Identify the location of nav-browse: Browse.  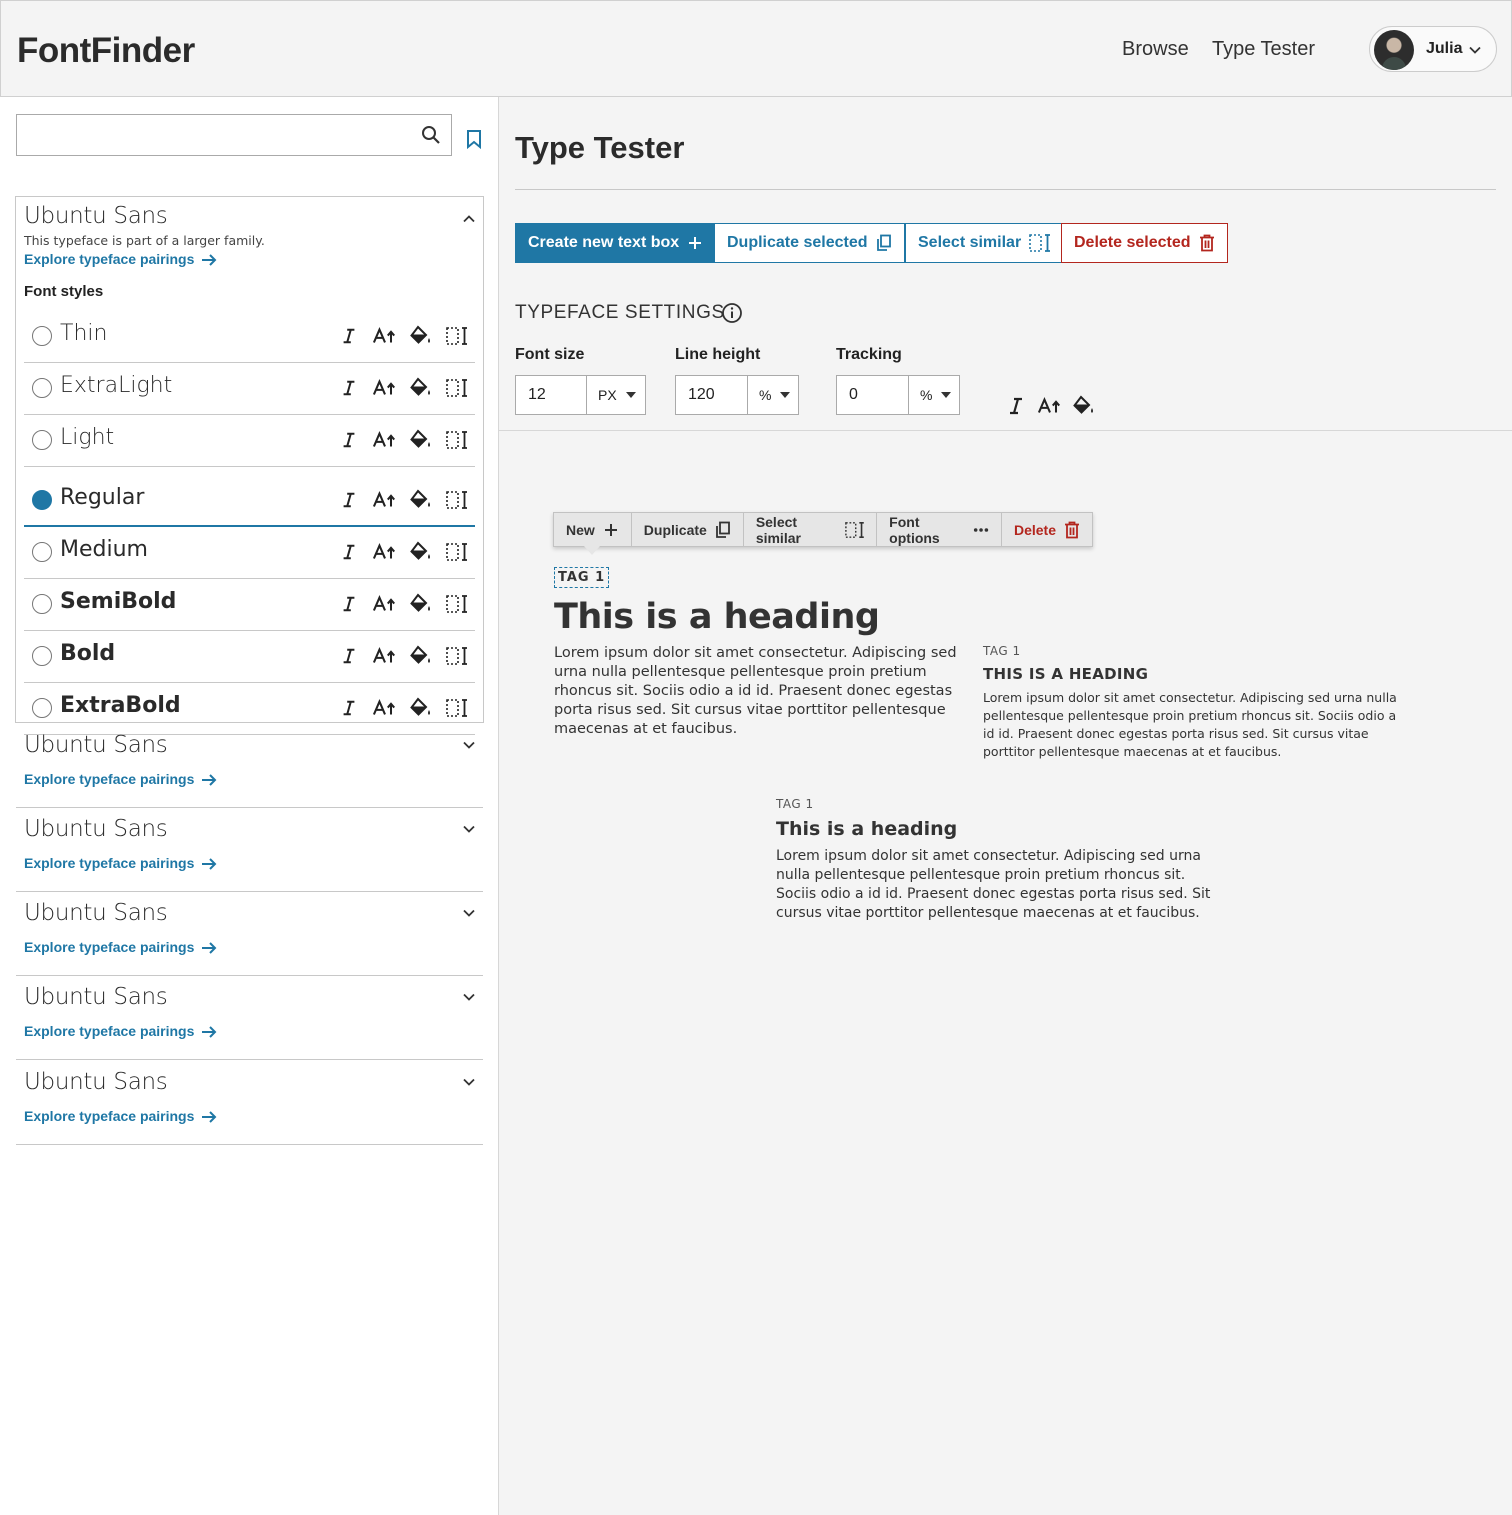
(1155, 49).